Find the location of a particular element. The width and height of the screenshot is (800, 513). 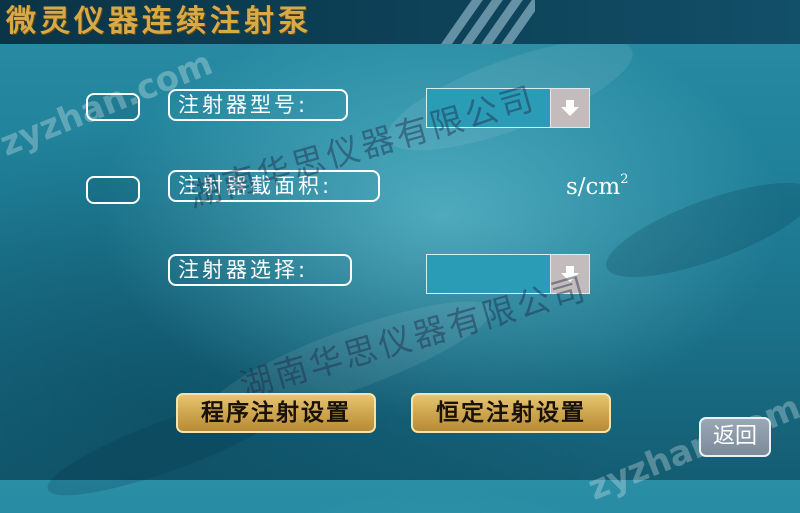

title-stripes-decoration is located at coordinates (485, 22).